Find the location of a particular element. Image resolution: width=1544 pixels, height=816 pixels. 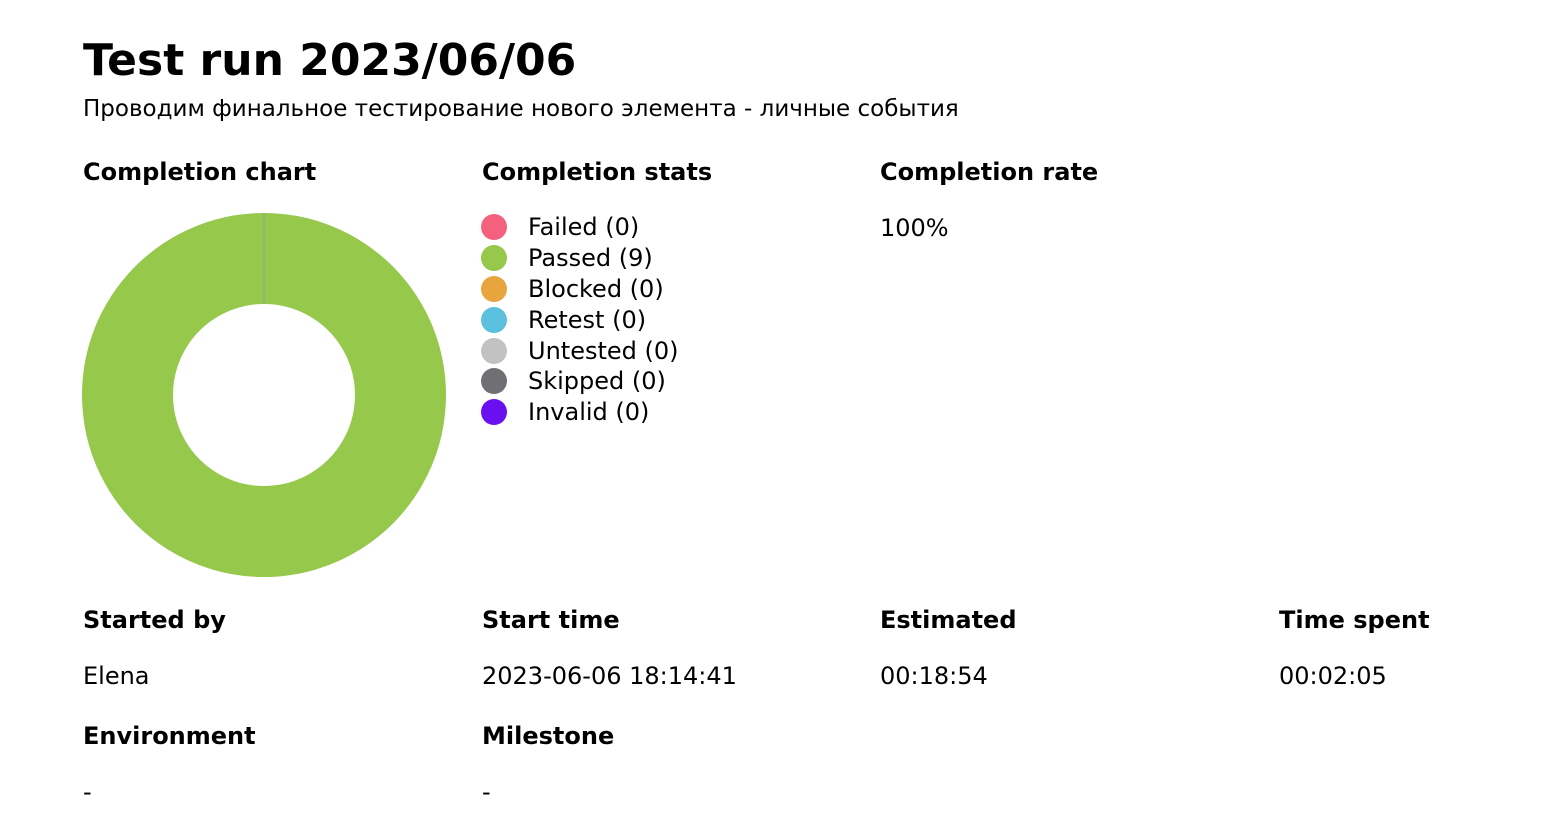

time-spent-label: Time spent is located at coordinates (1354, 620).